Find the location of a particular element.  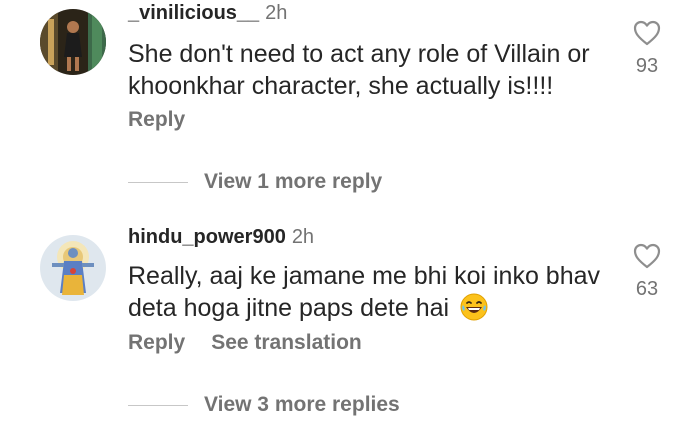

like-count: 93 is located at coordinates (647, 66).